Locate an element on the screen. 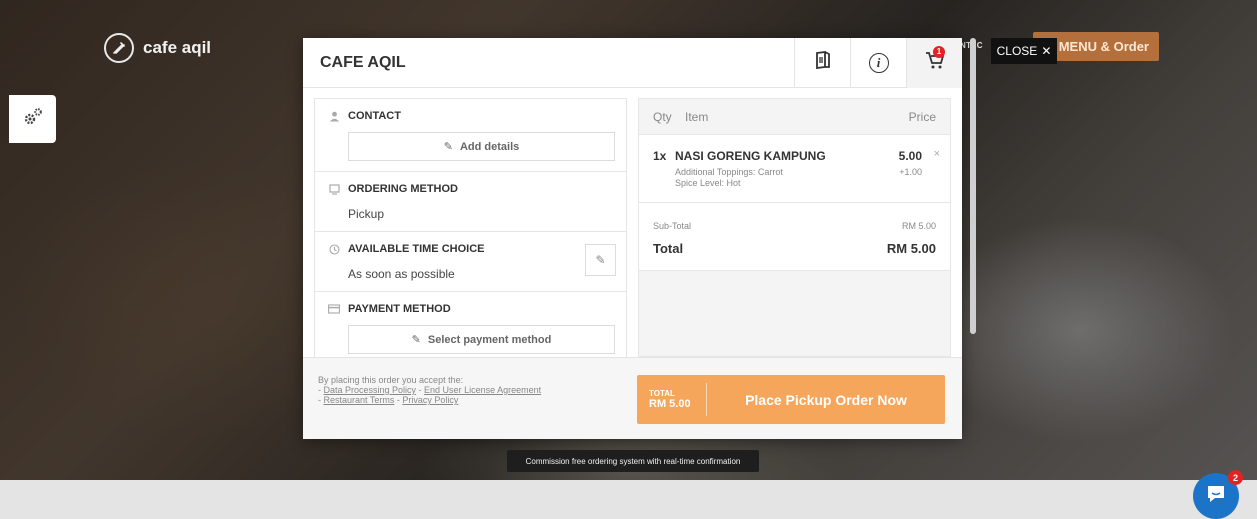  close-button: CLOSE ✕ is located at coordinates (1024, 51).